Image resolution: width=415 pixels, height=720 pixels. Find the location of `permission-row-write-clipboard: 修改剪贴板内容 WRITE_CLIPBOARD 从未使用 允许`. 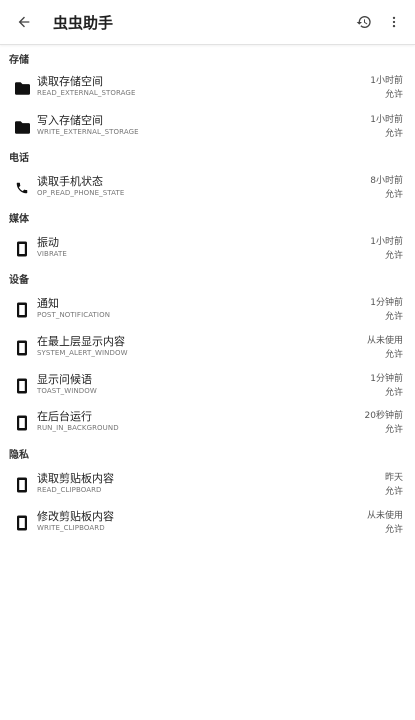

permission-row-write-clipboard: 修改剪贴板内容 WRITE_CLIPBOARD 从未使用 允许 is located at coordinates (207, 524).